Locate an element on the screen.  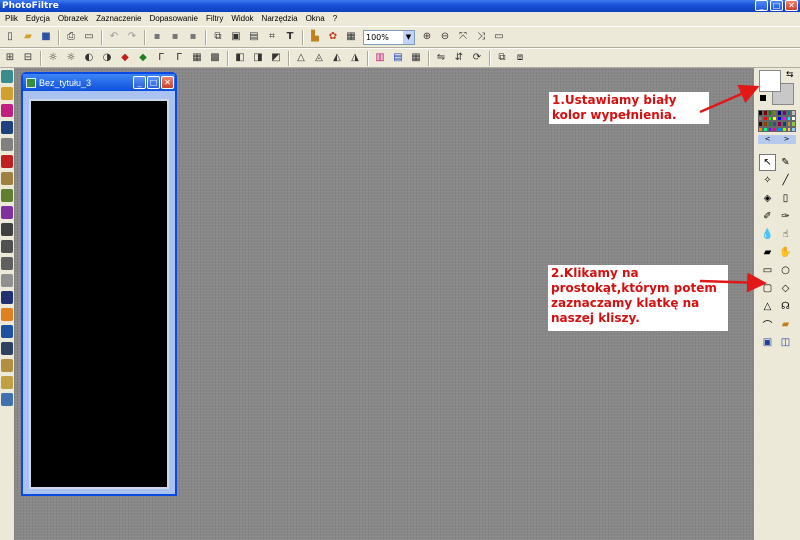
zoom-actual-icon: ⤨ is located at coordinates (481, 37).